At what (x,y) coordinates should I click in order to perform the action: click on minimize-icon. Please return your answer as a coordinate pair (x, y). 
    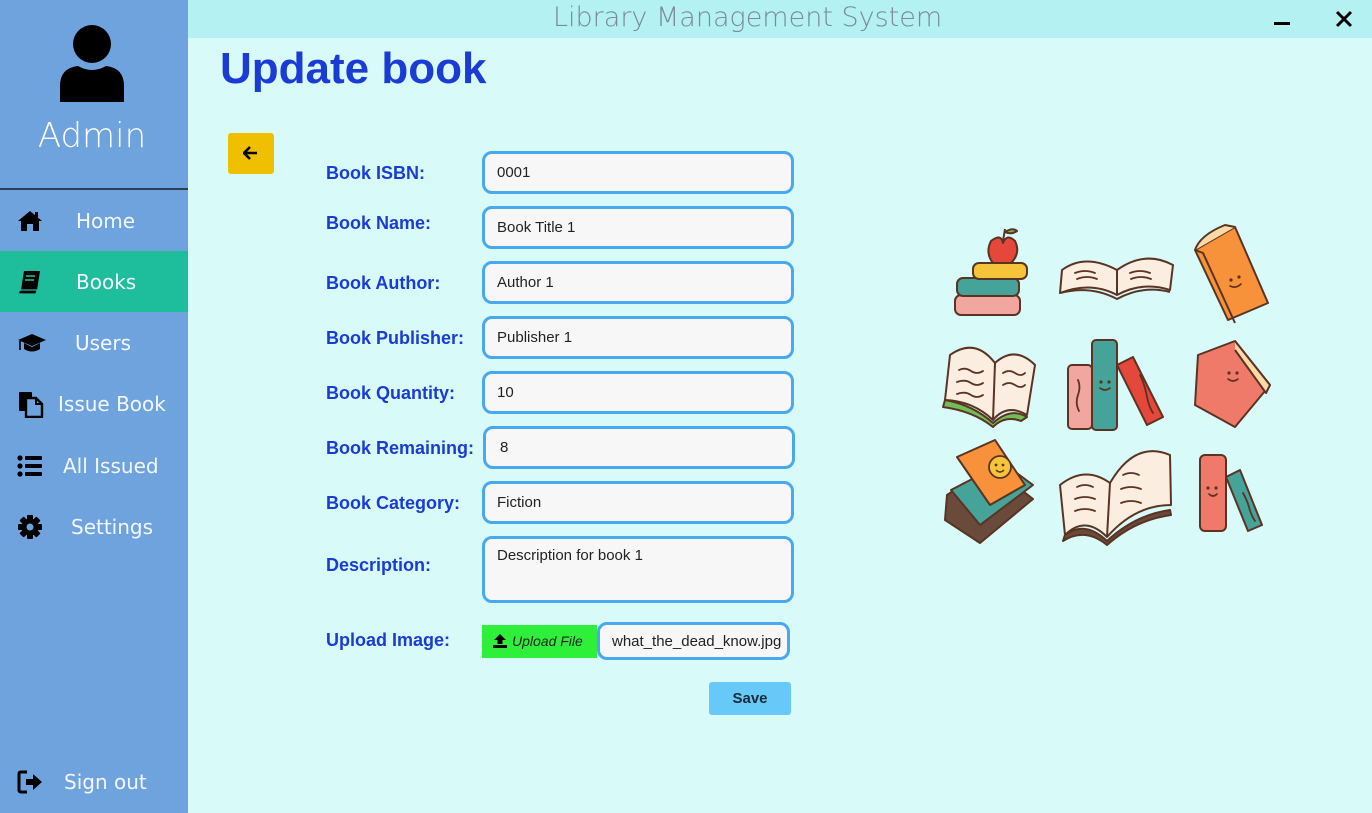
    Looking at the image, I should click on (1282, 19).